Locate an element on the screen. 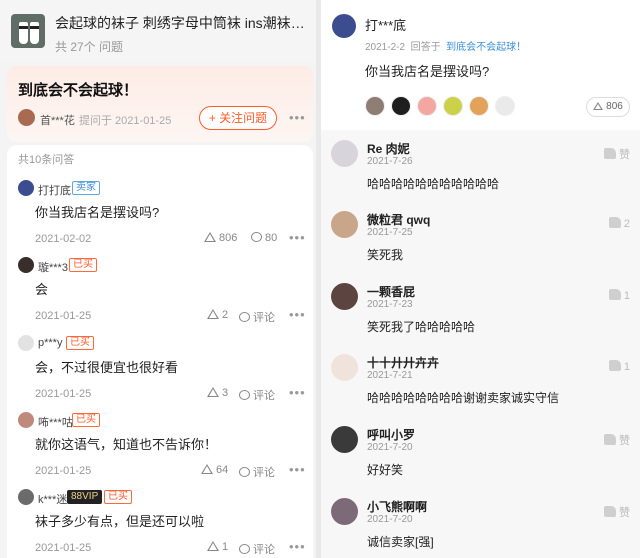  comment-text: 哈哈哈哈哈哈哈哈哈哈哈 is located at coordinates (433, 184).